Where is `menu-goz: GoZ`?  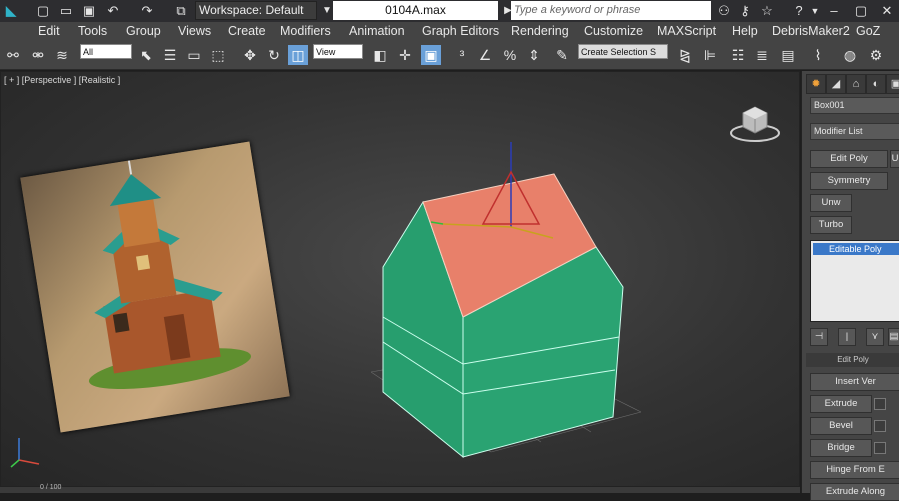
menu-goz: GoZ is located at coordinates (868, 31).